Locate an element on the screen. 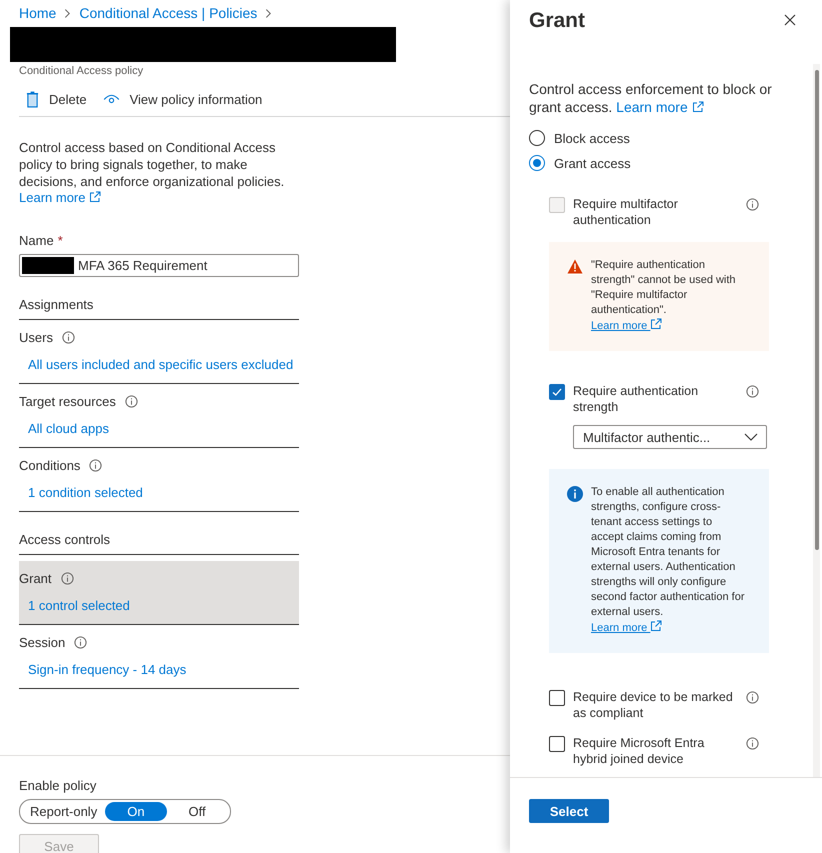 This screenshot has width=822, height=853. field-label: Name is located at coordinates (36, 240).